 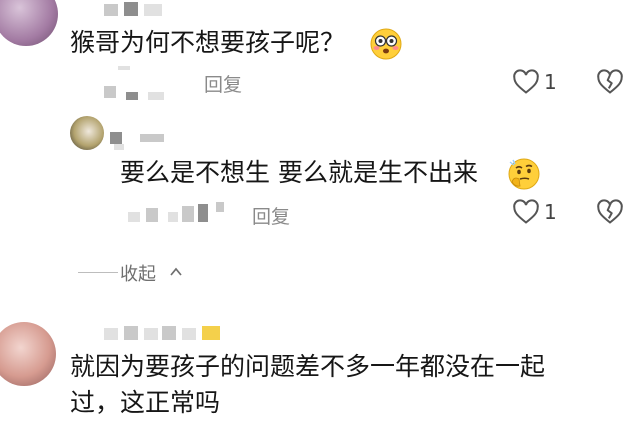 What do you see at coordinates (211, 333) in the screenshot?
I see `fan-badge` at bounding box center [211, 333].